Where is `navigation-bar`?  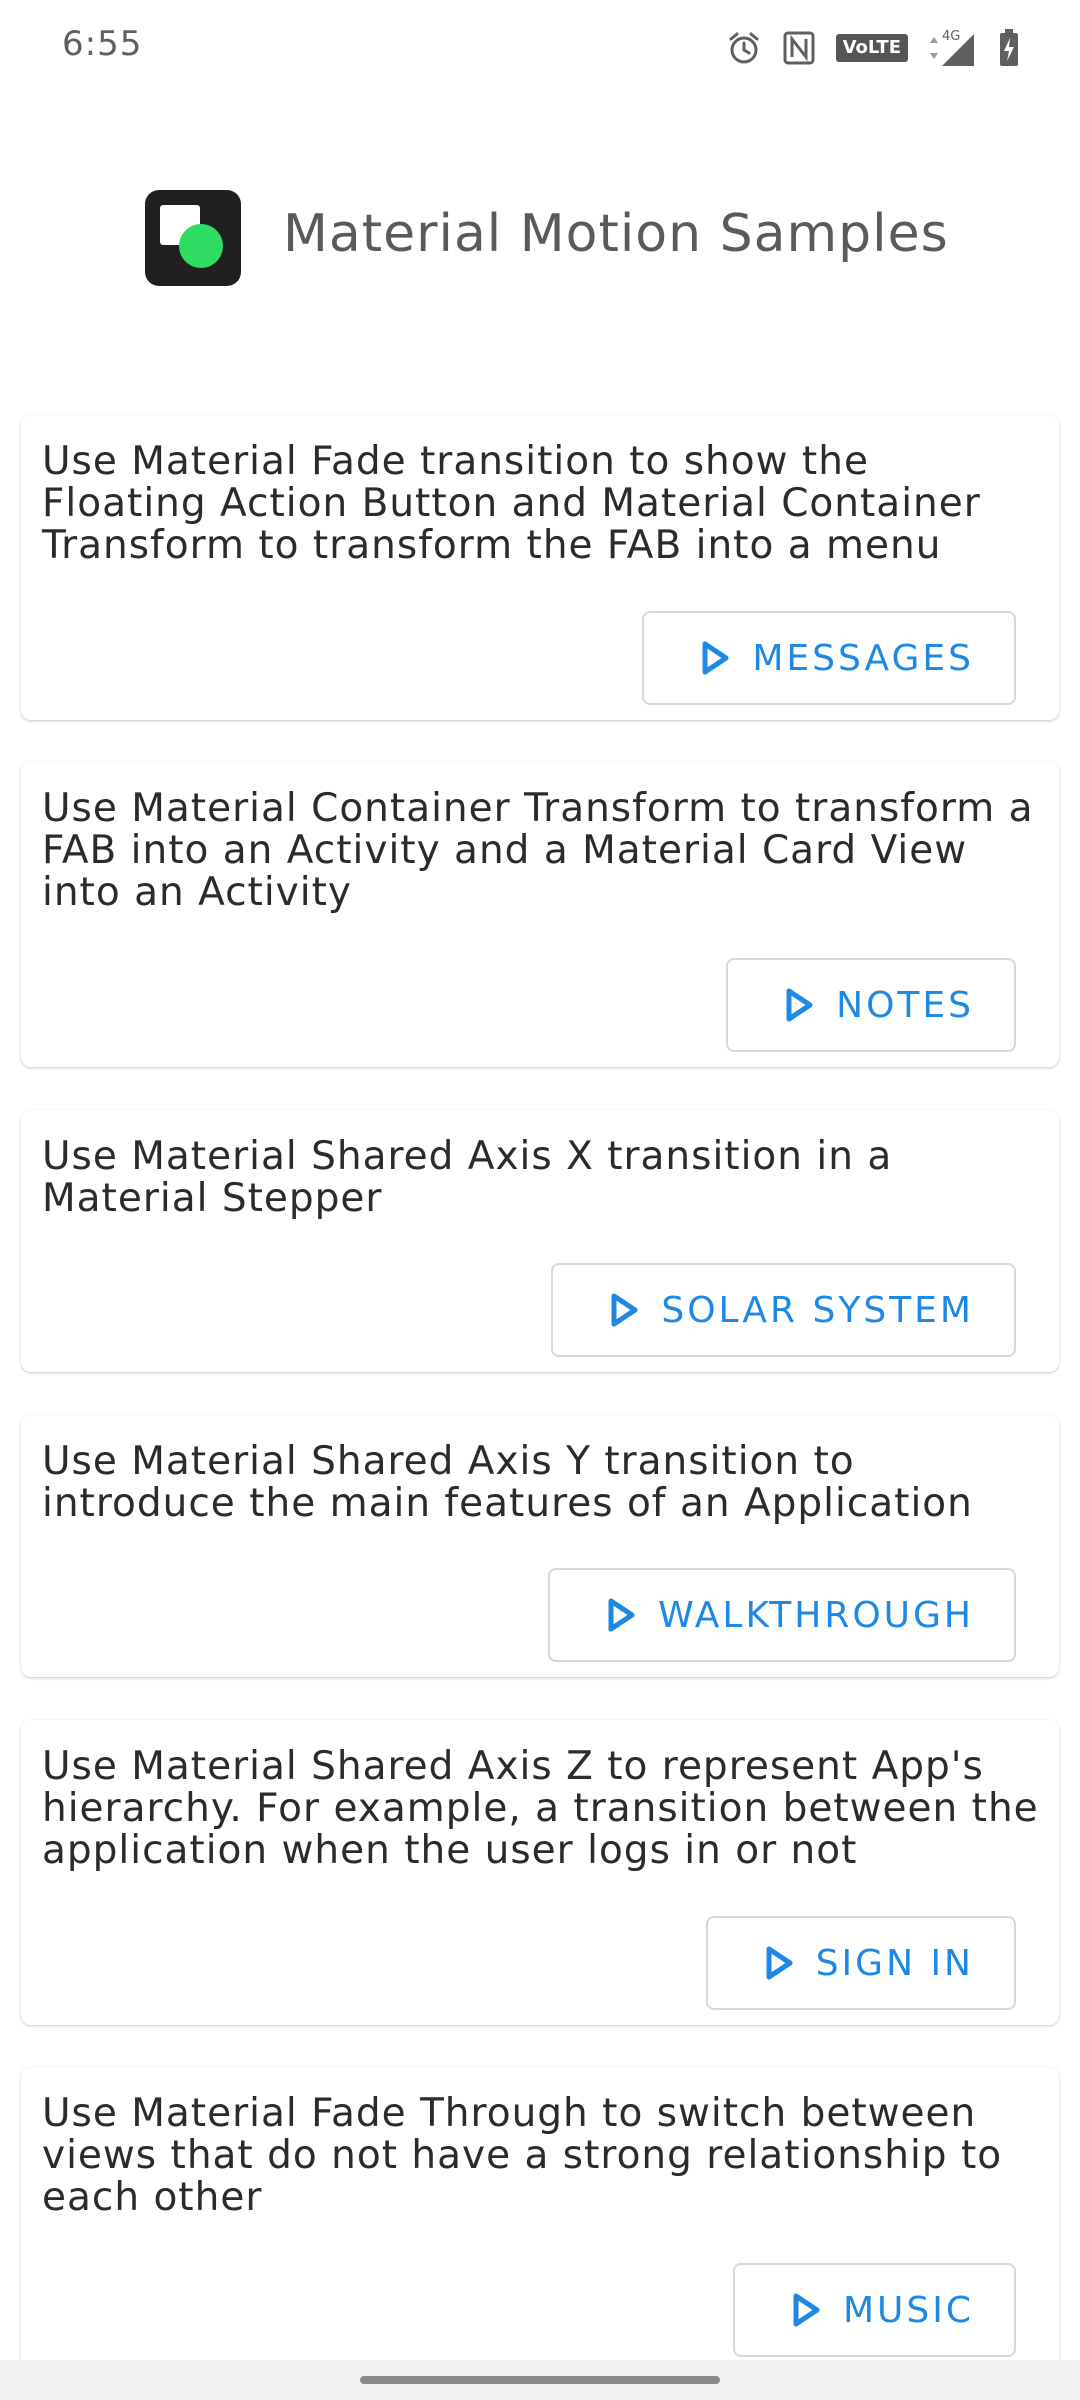 navigation-bar is located at coordinates (540, 2380).